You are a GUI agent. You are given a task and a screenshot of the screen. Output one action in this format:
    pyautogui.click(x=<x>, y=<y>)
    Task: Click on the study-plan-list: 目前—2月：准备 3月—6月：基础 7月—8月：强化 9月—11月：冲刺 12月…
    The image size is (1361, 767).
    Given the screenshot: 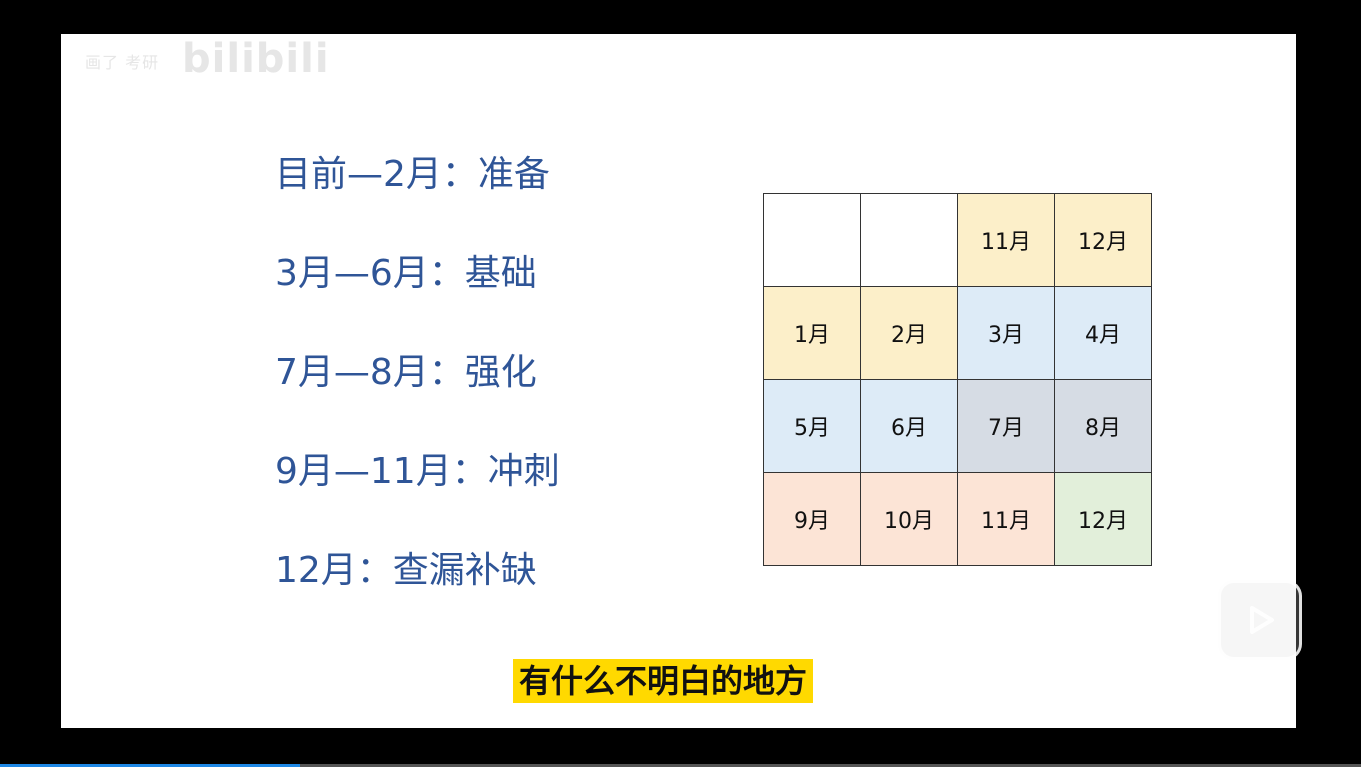 What is the action you would take?
    pyautogui.click(x=417, y=395)
    